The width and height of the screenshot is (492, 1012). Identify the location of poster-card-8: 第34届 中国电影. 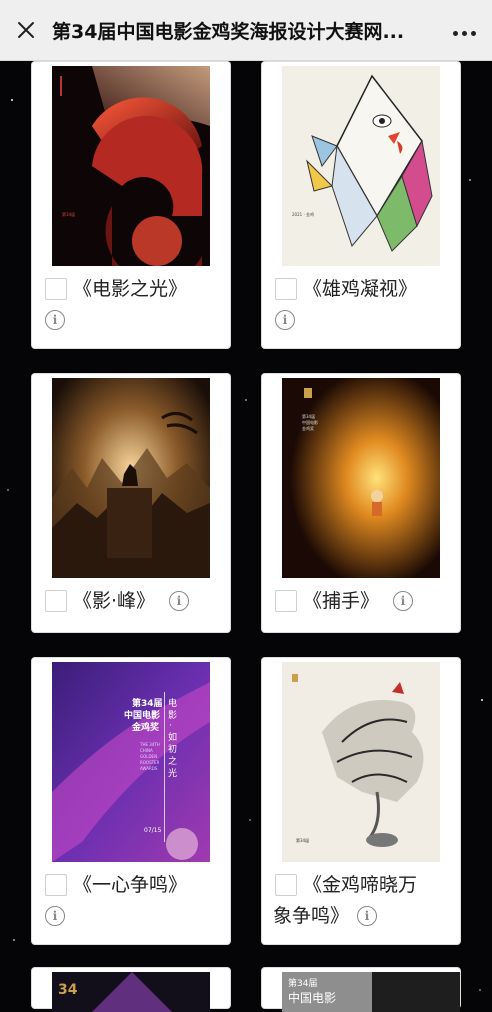
(361, 990).